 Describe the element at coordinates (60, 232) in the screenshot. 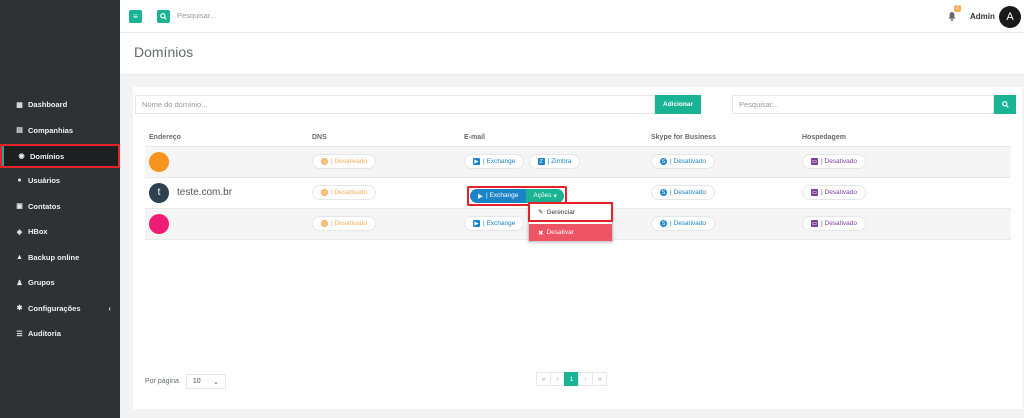

I see `sidebar-item-hbox: ◈ HBox` at that location.